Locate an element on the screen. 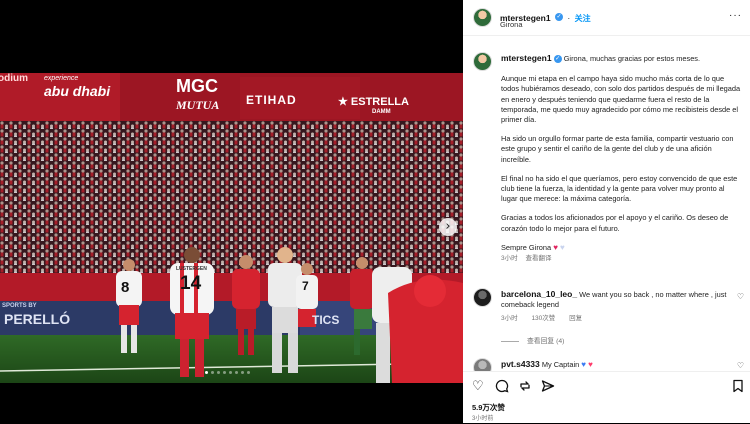 The height and width of the screenshot is (424, 750). sponsor-etihad: ETIHAD is located at coordinates (271, 100).